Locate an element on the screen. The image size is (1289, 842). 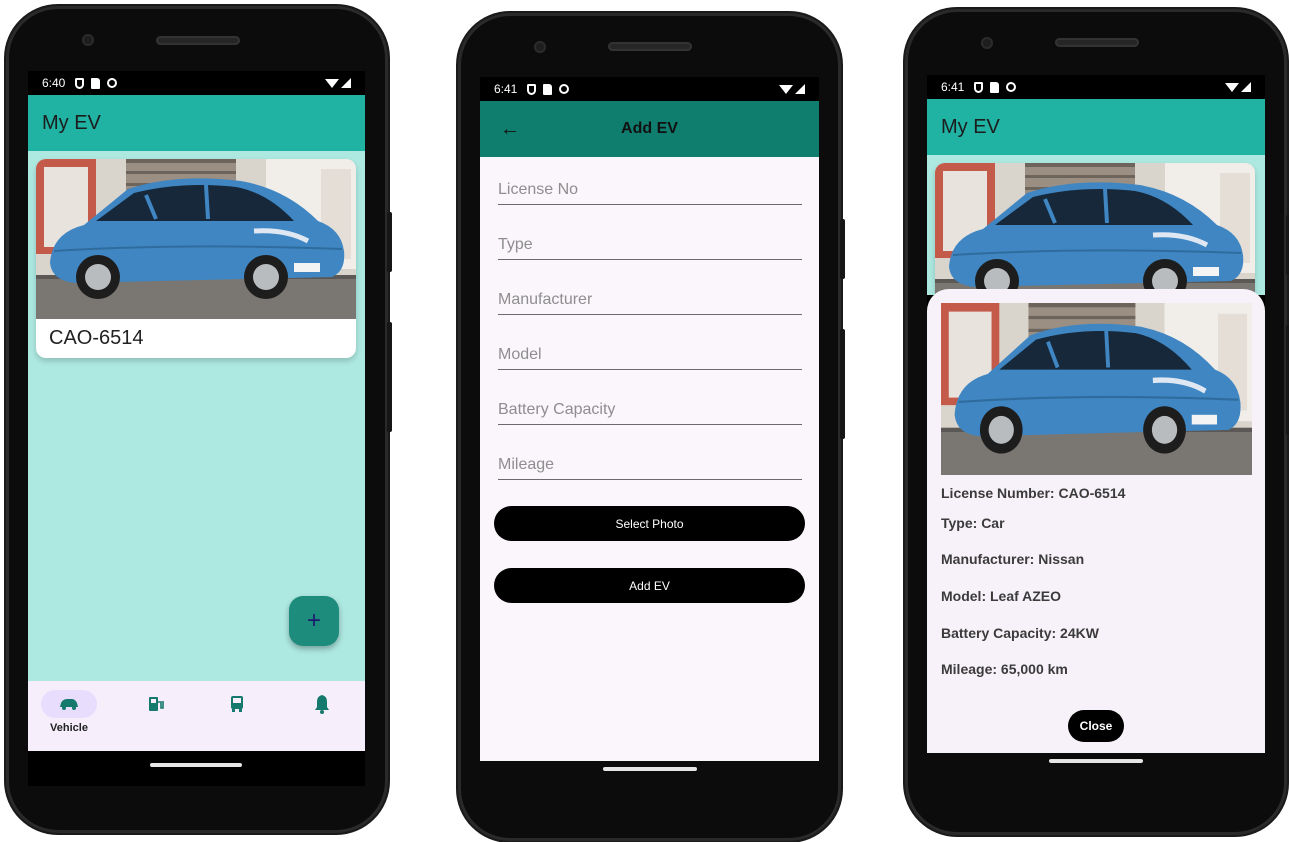
car-icon is located at coordinates (69, 704).